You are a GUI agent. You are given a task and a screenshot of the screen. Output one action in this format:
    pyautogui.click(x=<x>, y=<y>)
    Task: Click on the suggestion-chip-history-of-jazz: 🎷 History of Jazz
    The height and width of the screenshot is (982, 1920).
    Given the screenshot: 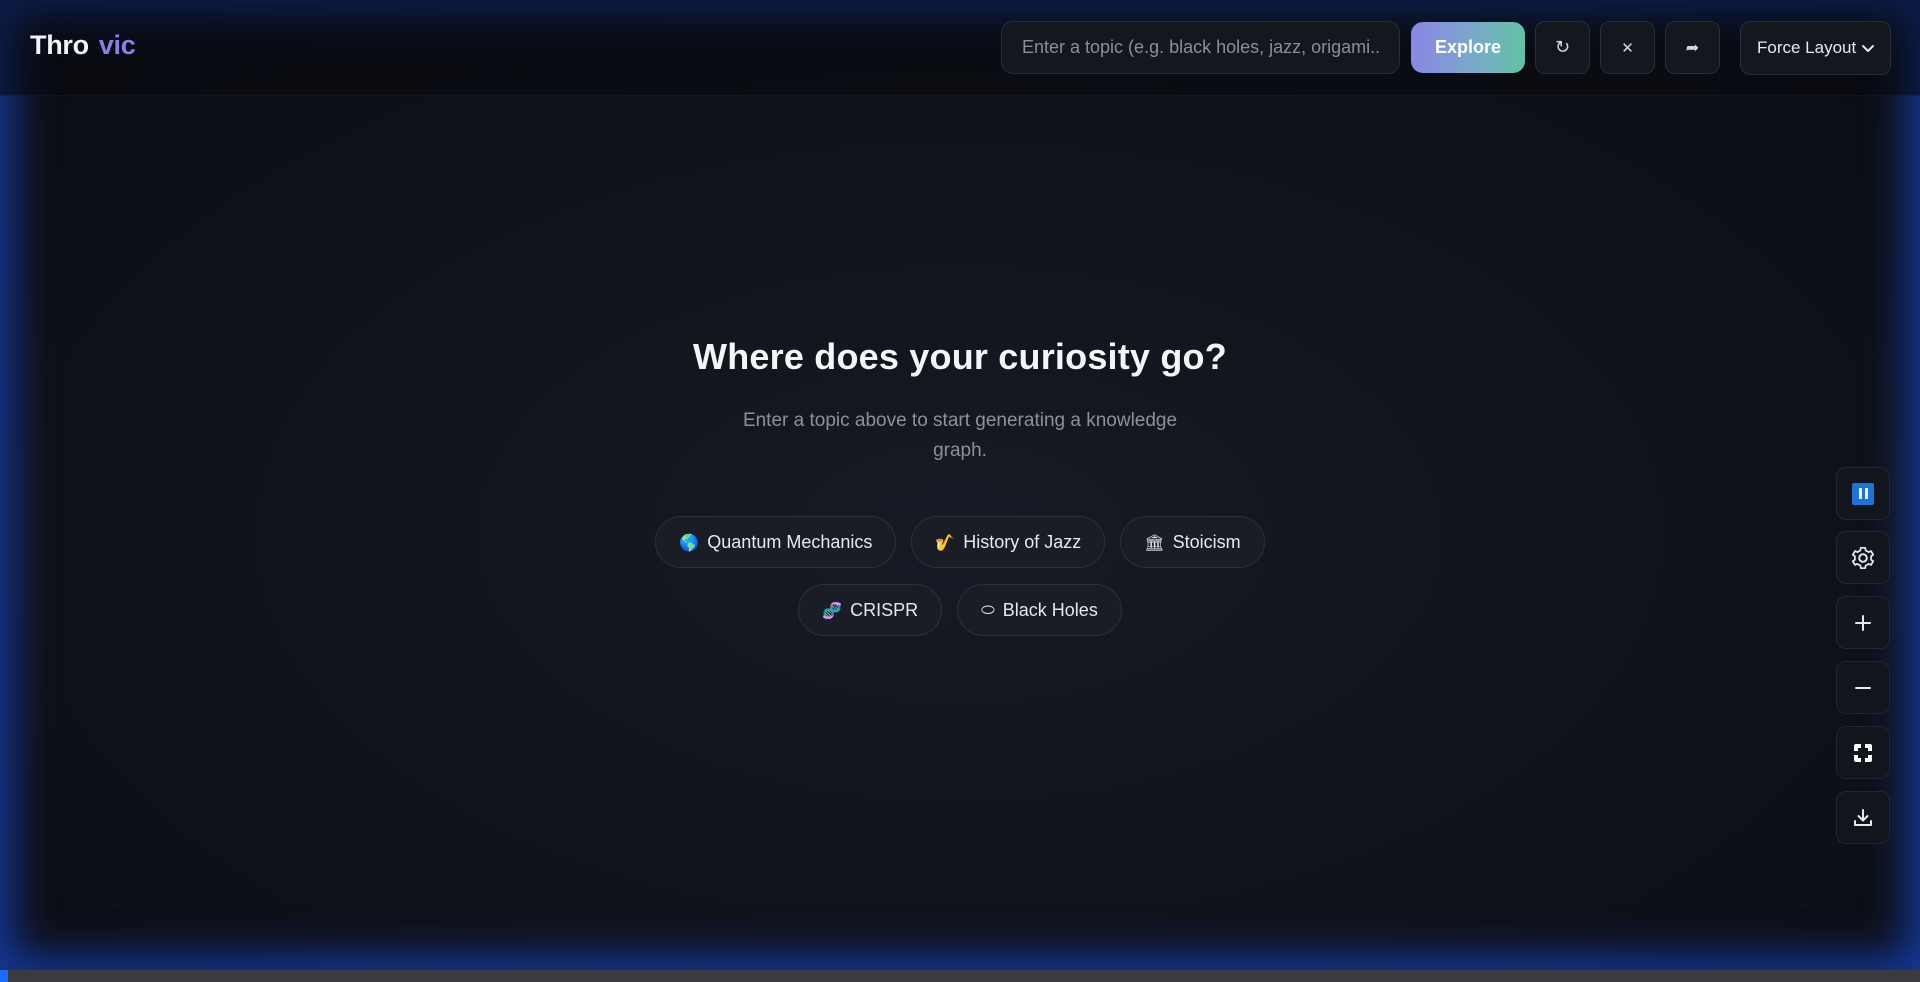 What is the action you would take?
    pyautogui.click(x=1008, y=542)
    